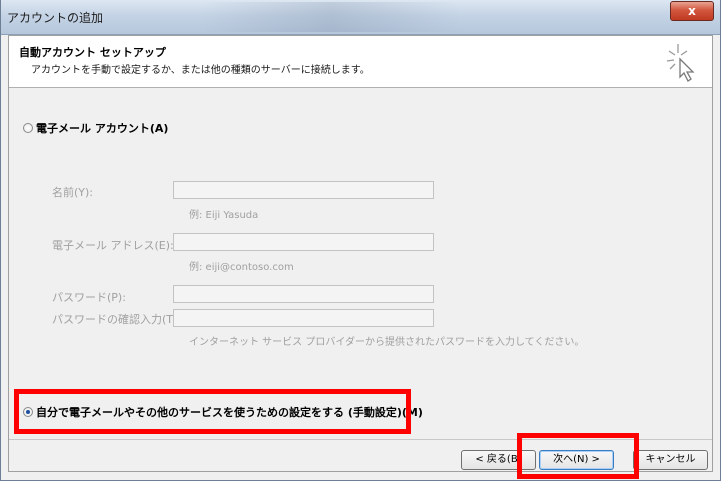 This screenshot has width=721, height=481. What do you see at coordinates (578, 456) in the screenshot?
I see `next-button-highlight` at bounding box center [578, 456].